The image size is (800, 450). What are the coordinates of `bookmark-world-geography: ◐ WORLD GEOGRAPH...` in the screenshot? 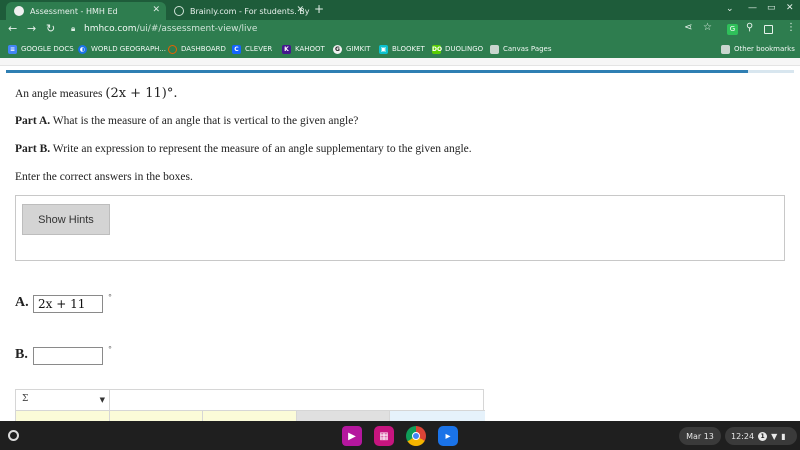 It's located at (122, 49).